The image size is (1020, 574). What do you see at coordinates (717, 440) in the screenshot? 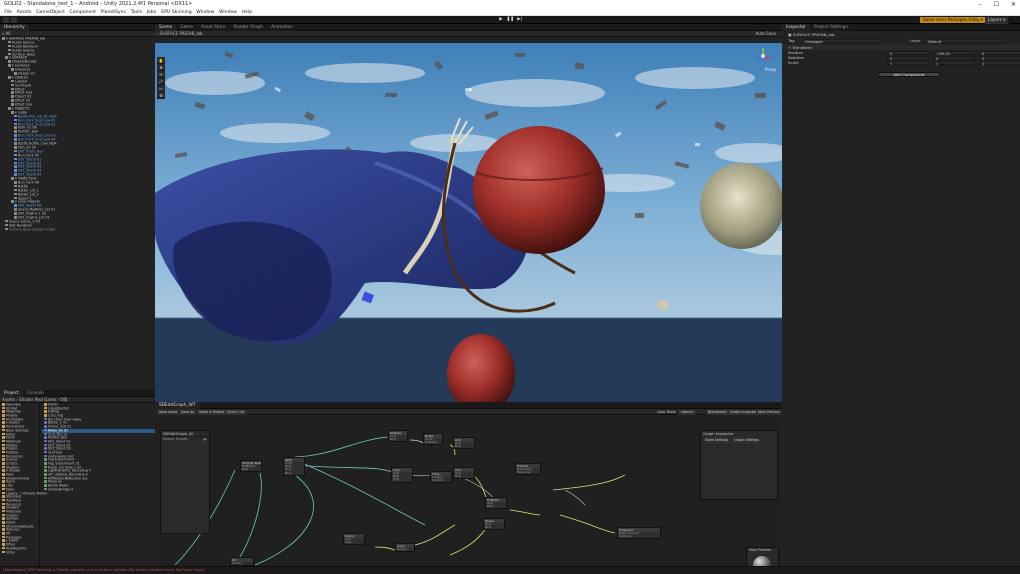
I see `tab-node-settings: Node Settings` at bounding box center [717, 440].